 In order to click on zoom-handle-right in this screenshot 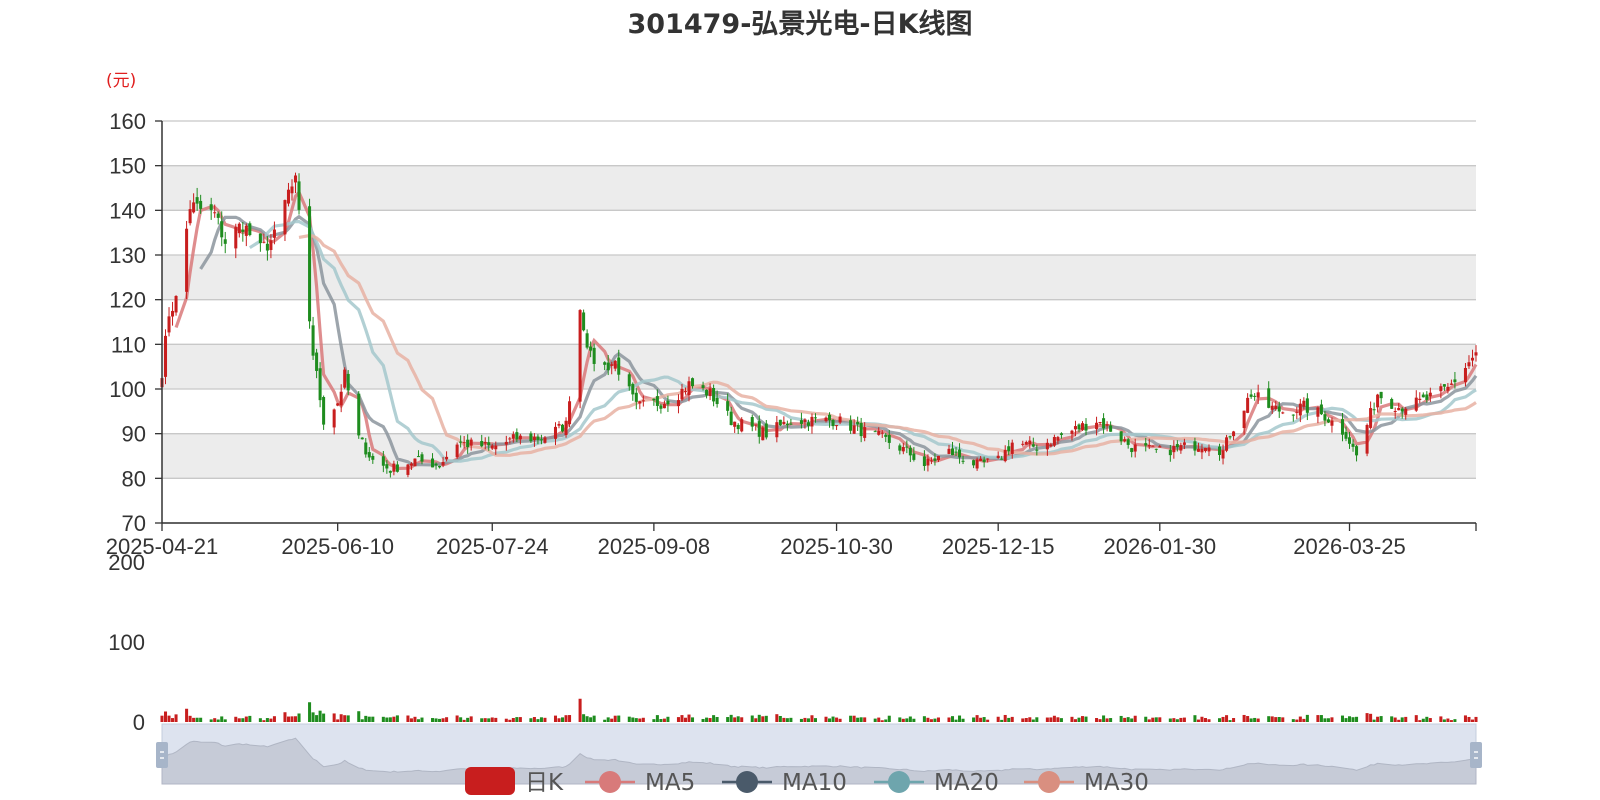, I will do `click(1476, 755)`.